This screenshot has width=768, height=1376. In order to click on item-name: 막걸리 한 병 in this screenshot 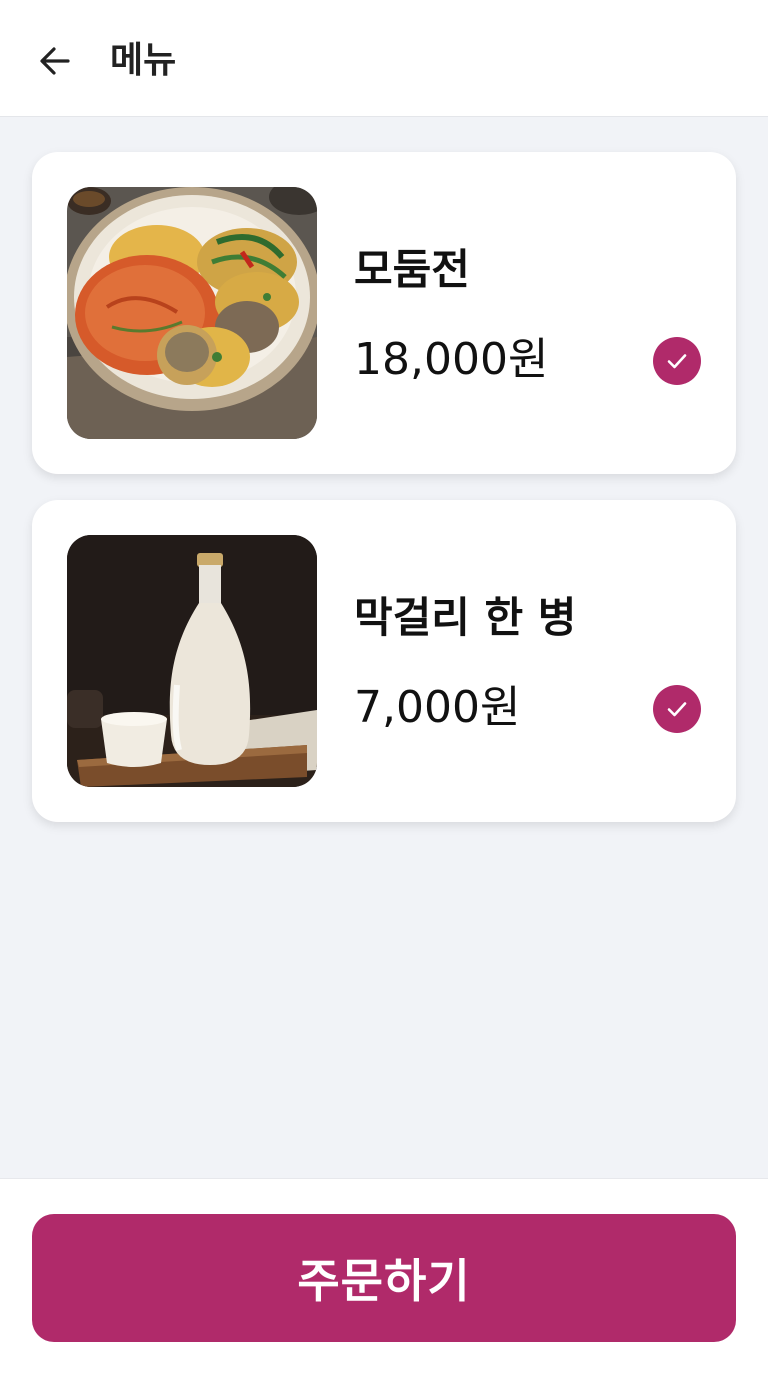, I will do `click(465, 617)`.